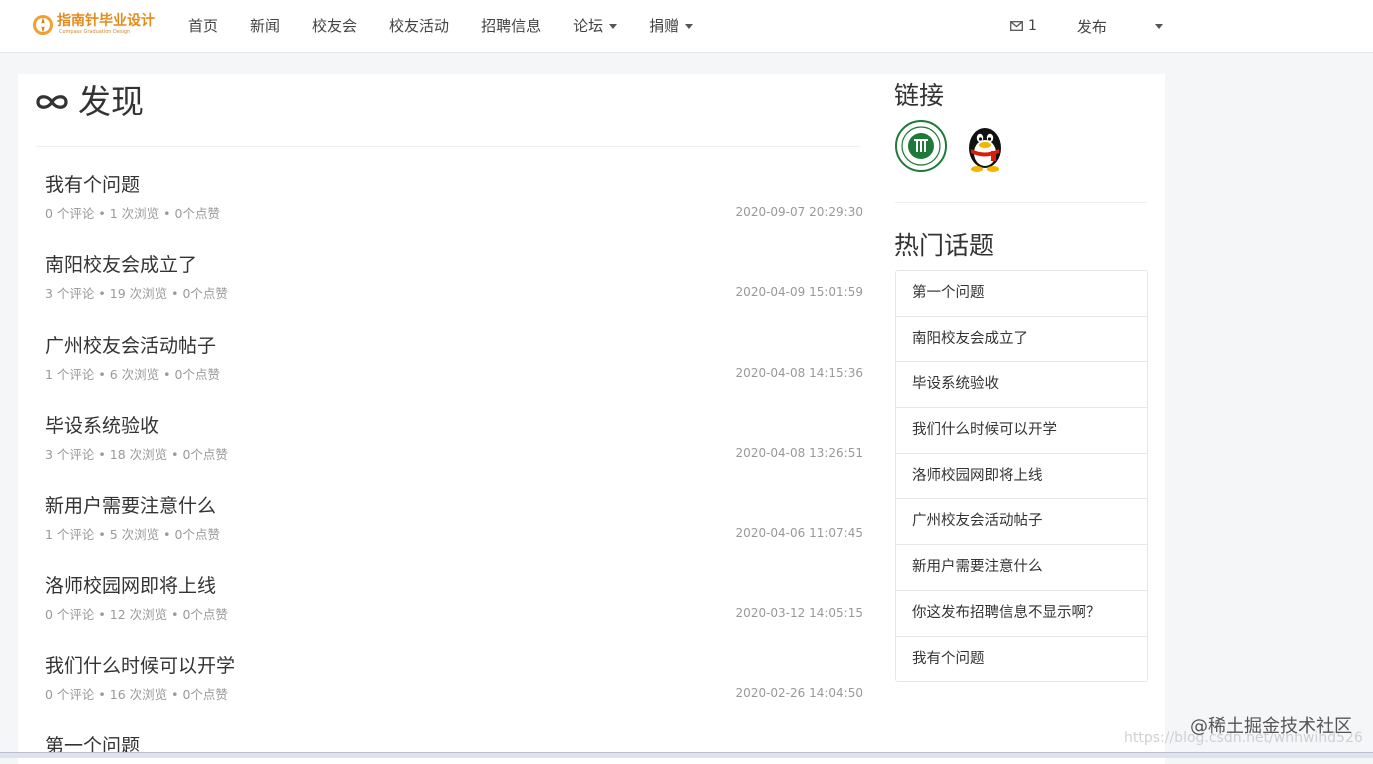 The height and width of the screenshot is (764, 1373). Describe the element at coordinates (52, 102) in the screenshot. I see `infinity-icon` at that location.